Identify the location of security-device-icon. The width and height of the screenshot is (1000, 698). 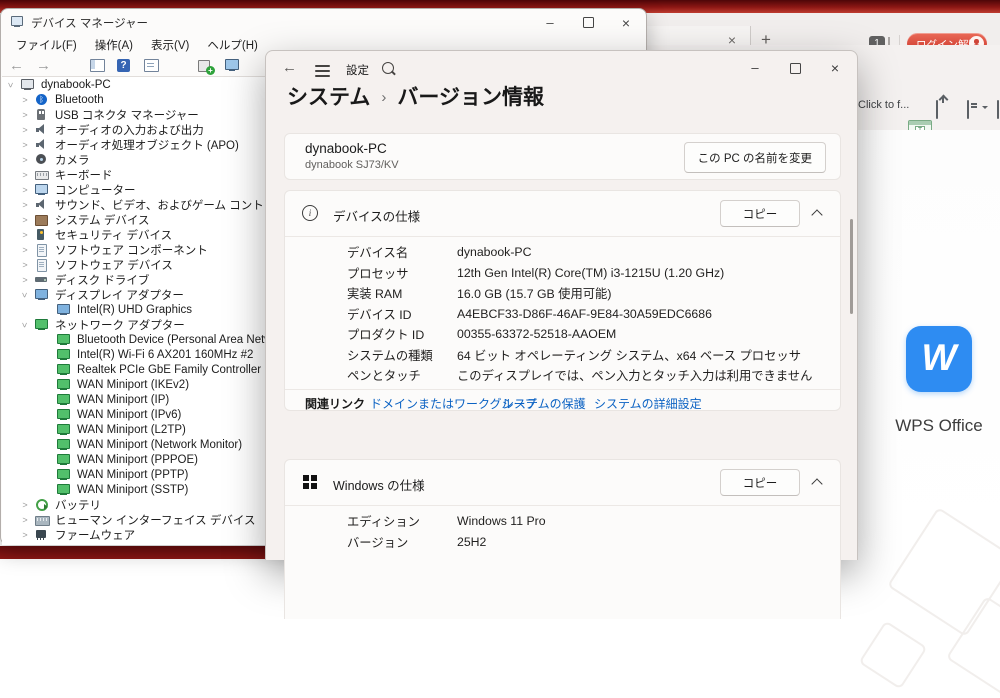
(42, 234).